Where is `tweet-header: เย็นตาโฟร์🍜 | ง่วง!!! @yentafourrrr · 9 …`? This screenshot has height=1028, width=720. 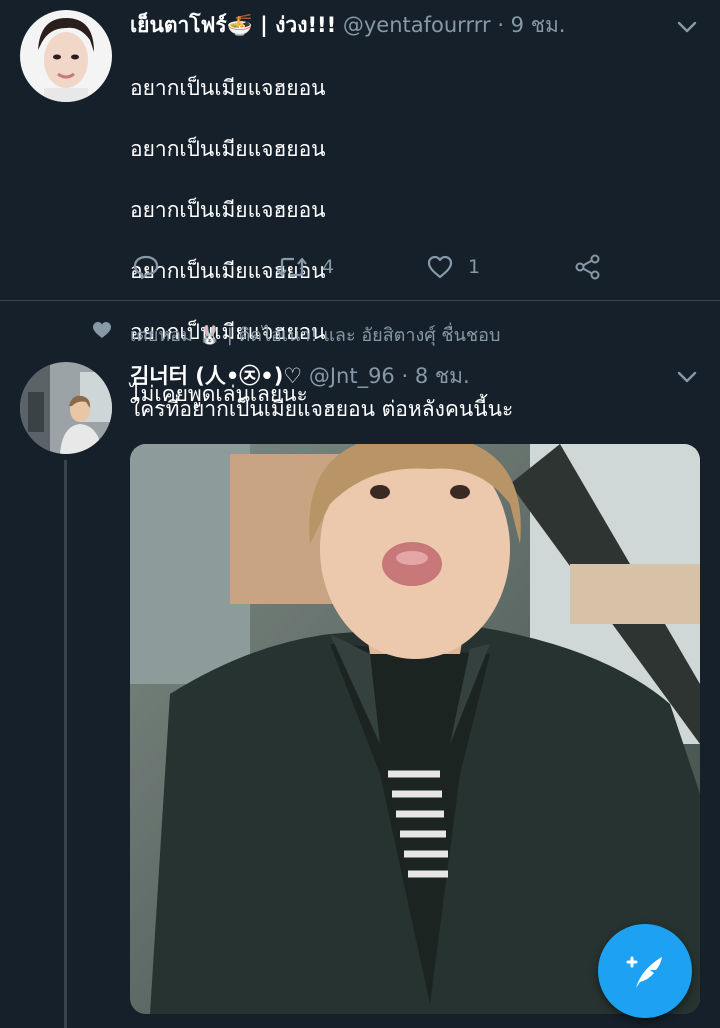 tweet-header: เย็นตาโฟร์🍜 | ง่วง!!! @yentafourrrr · 9 … is located at coordinates (347, 25).